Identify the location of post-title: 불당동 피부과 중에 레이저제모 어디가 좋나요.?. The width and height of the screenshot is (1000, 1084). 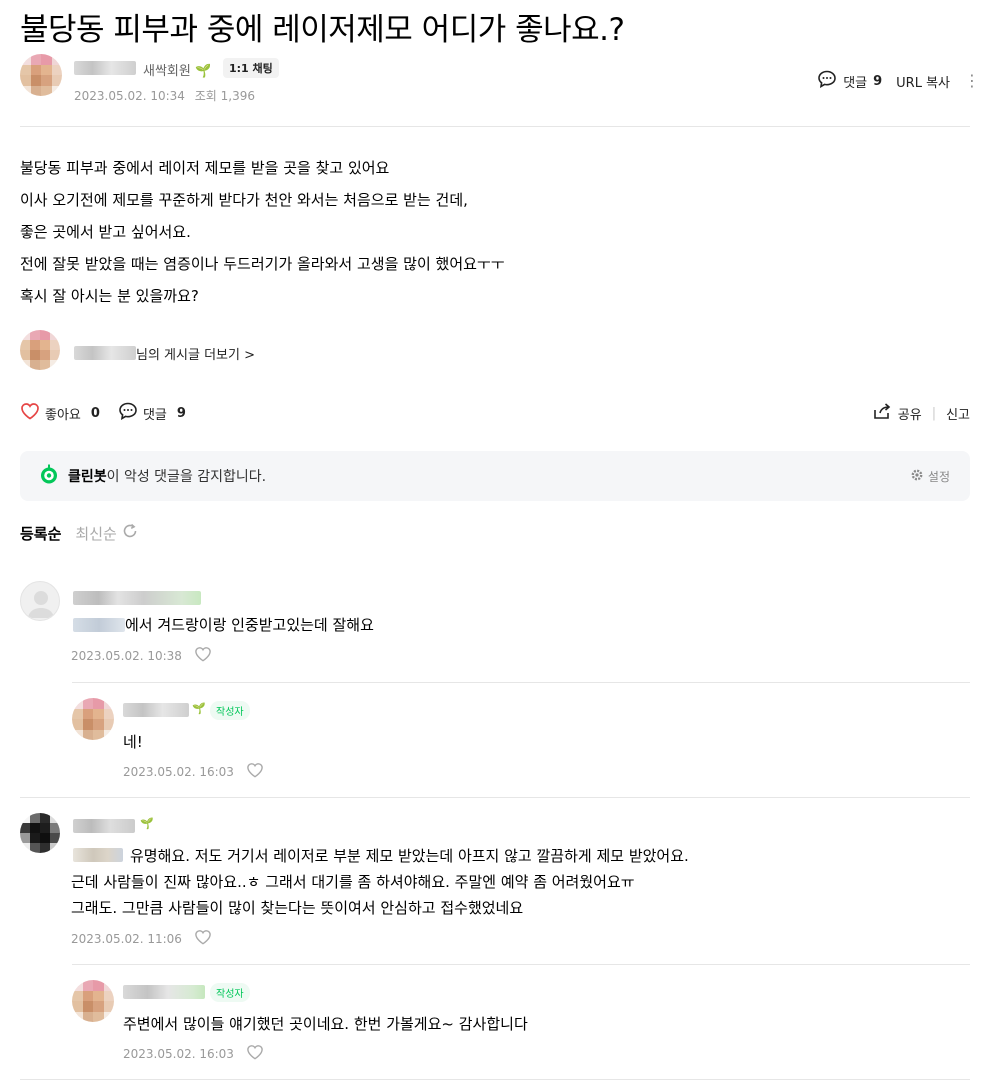
(322, 30).